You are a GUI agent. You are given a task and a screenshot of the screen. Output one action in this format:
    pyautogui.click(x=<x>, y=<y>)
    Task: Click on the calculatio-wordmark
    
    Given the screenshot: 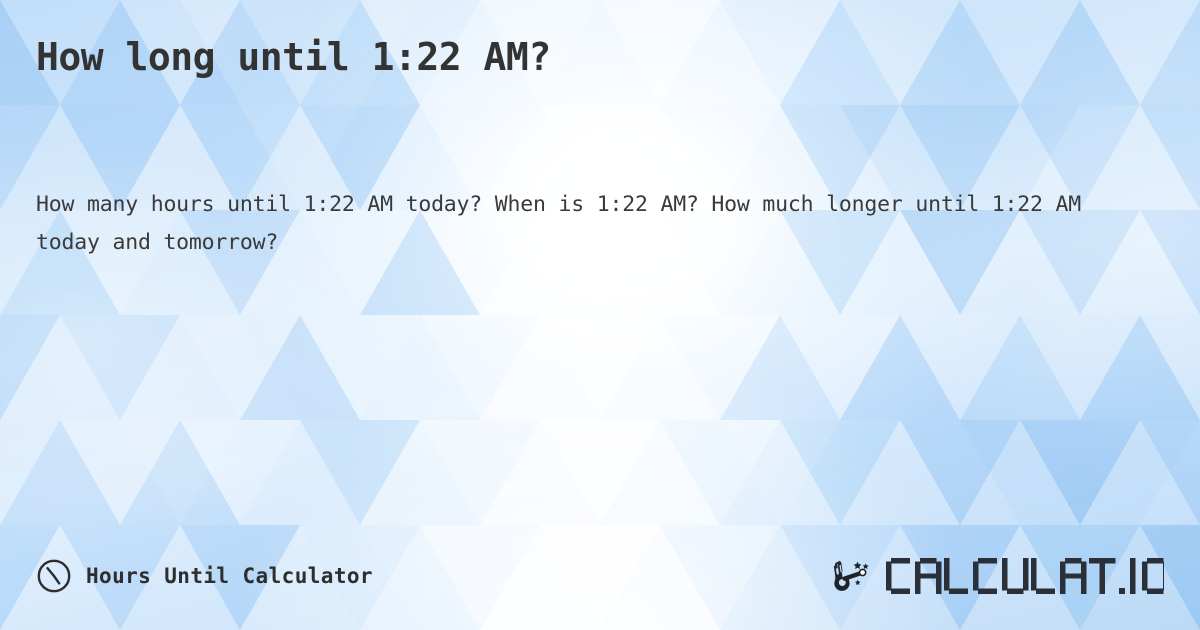 What is the action you would take?
    pyautogui.click(x=1025, y=576)
    